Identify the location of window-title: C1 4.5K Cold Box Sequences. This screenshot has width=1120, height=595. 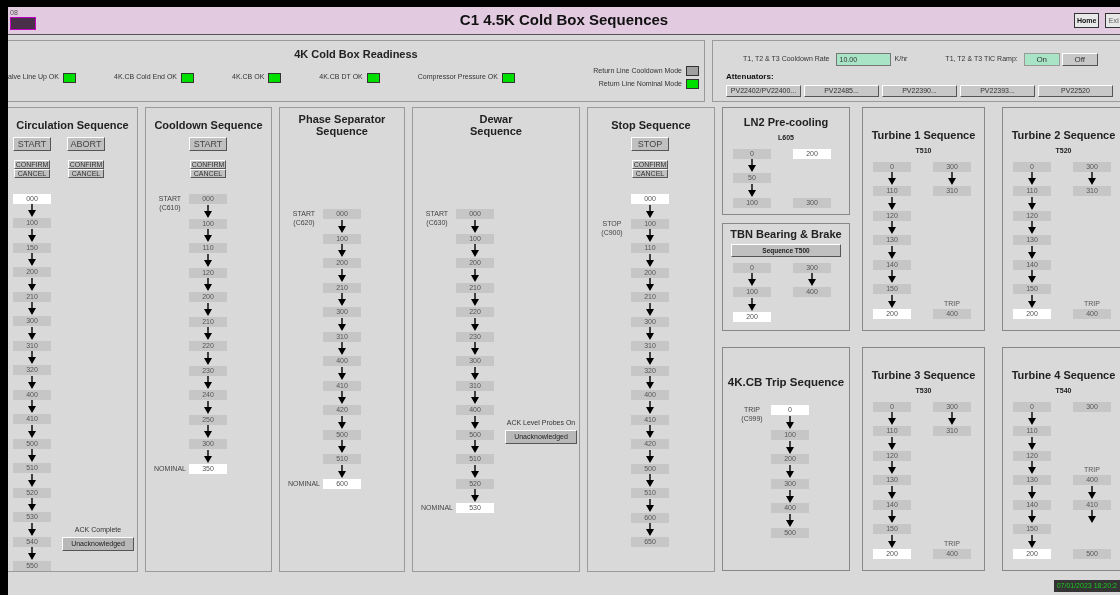
(564, 20).